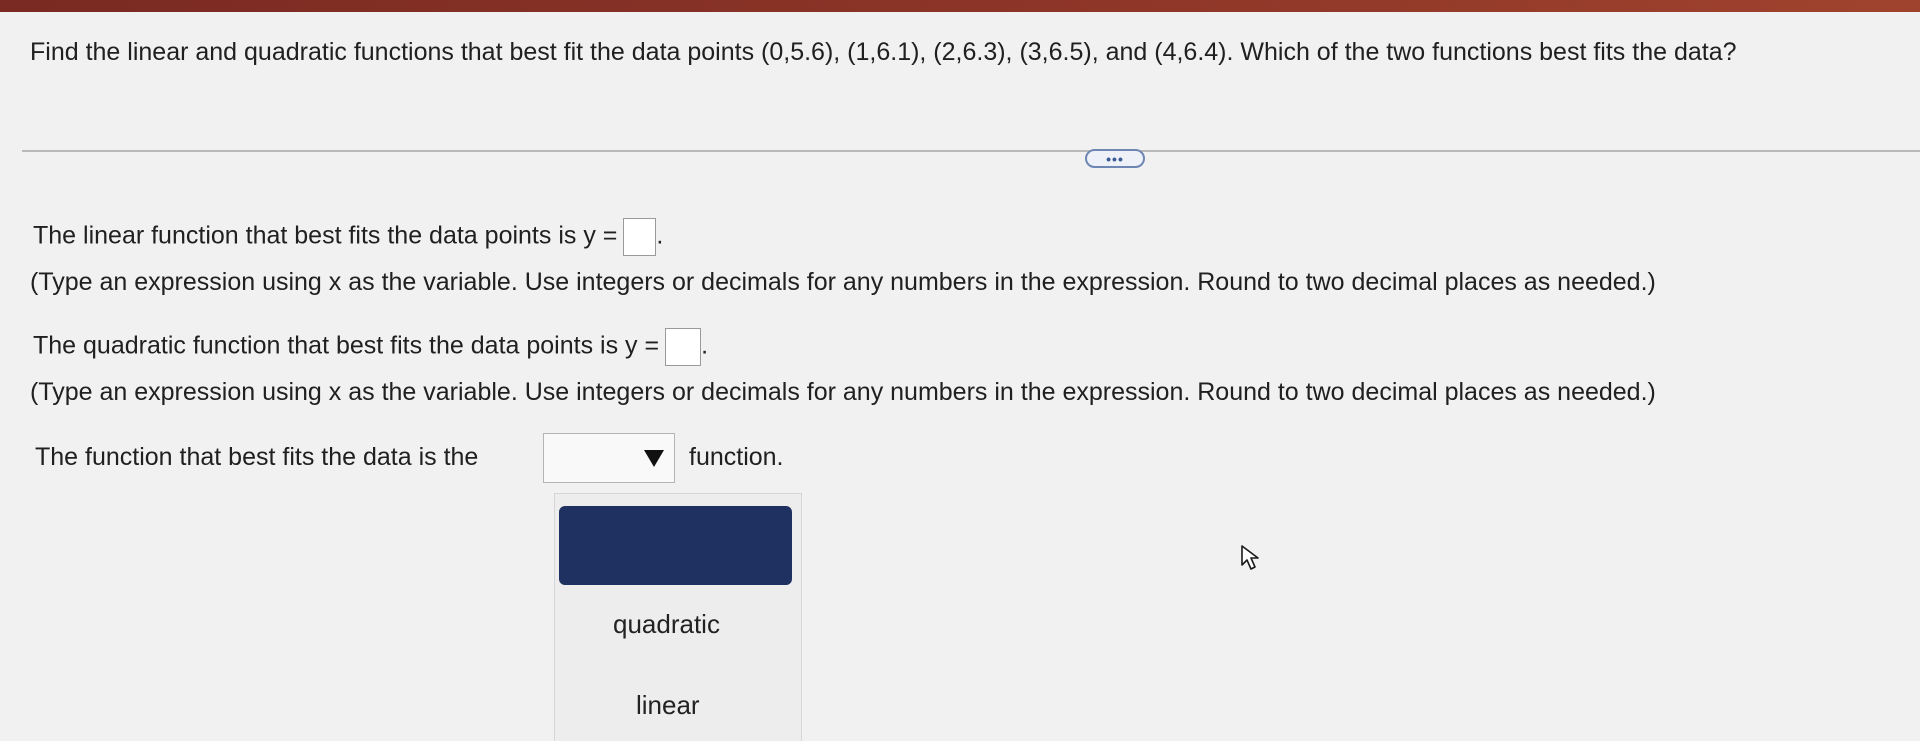 The width and height of the screenshot is (1920, 741). What do you see at coordinates (640, 237) in the screenshot?
I see `linear-answer-input` at bounding box center [640, 237].